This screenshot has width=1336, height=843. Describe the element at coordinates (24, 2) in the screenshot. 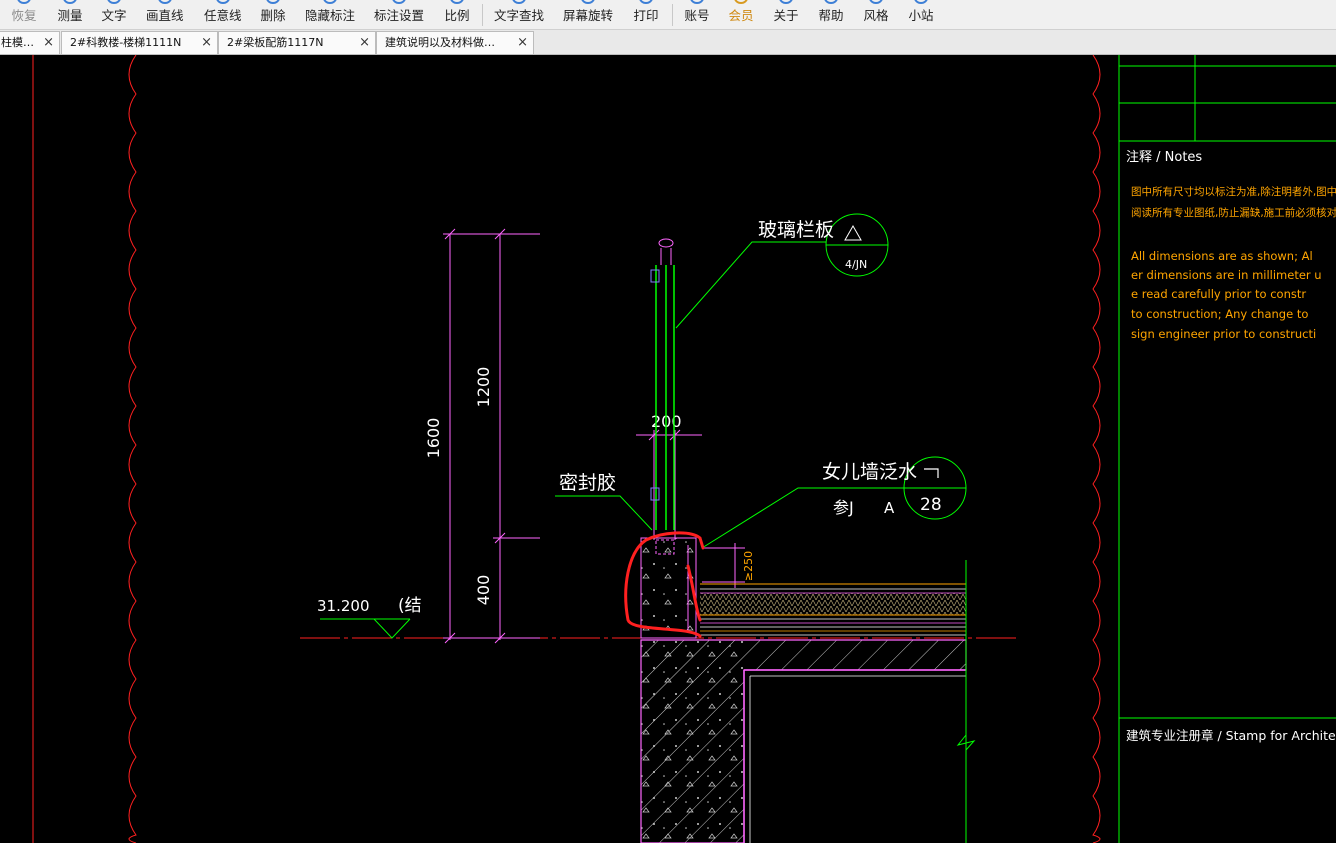

I see `redo-icon` at that location.